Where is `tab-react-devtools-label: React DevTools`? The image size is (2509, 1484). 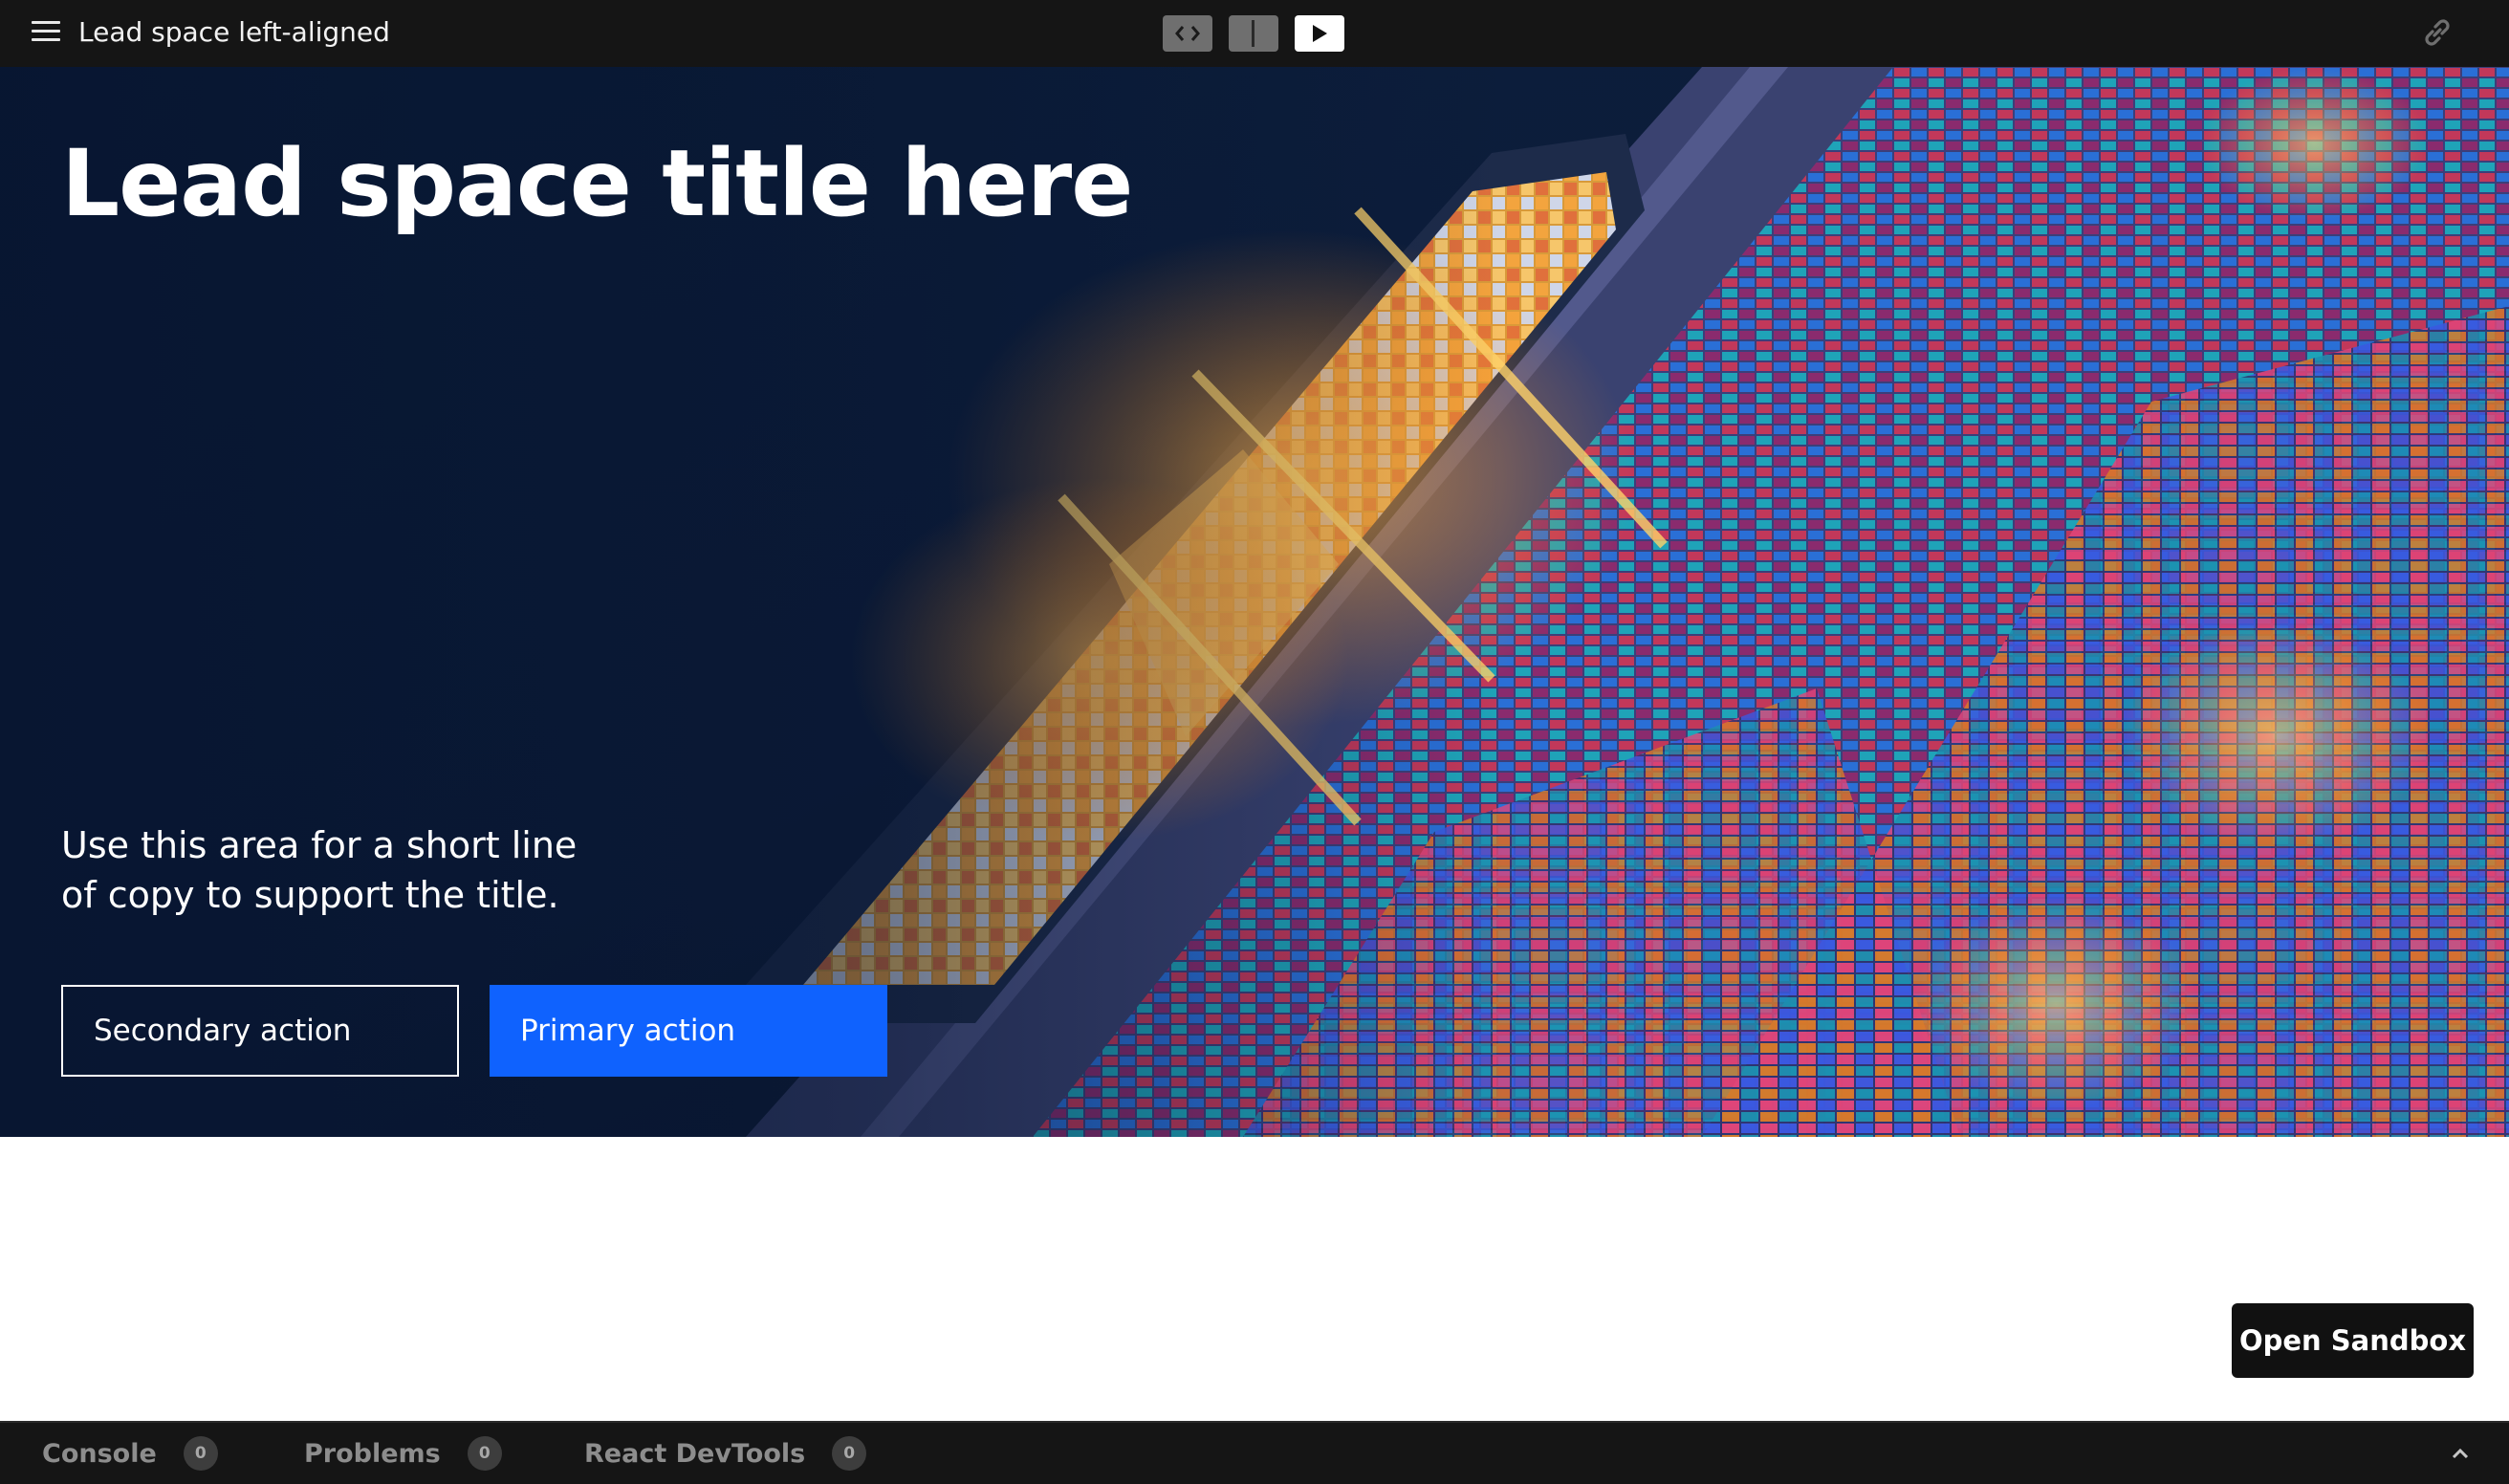 tab-react-devtools-label: React DevTools is located at coordinates (695, 1453).